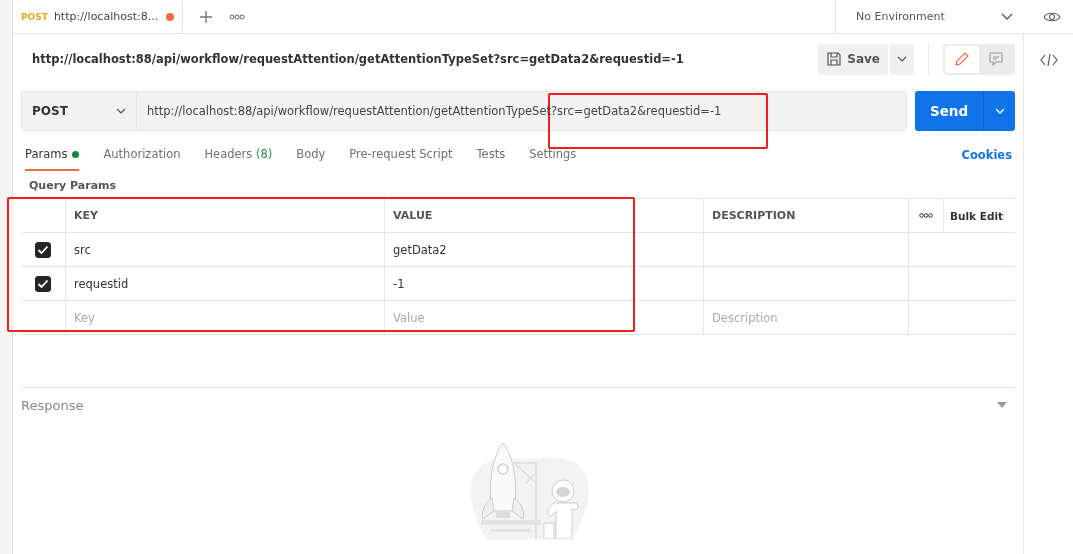 The image size is (1073, 554). What do you see at coordinates (78, 111) in the screenshot?
I see `method-dropdown: POST` at bounding box center [78, 111].